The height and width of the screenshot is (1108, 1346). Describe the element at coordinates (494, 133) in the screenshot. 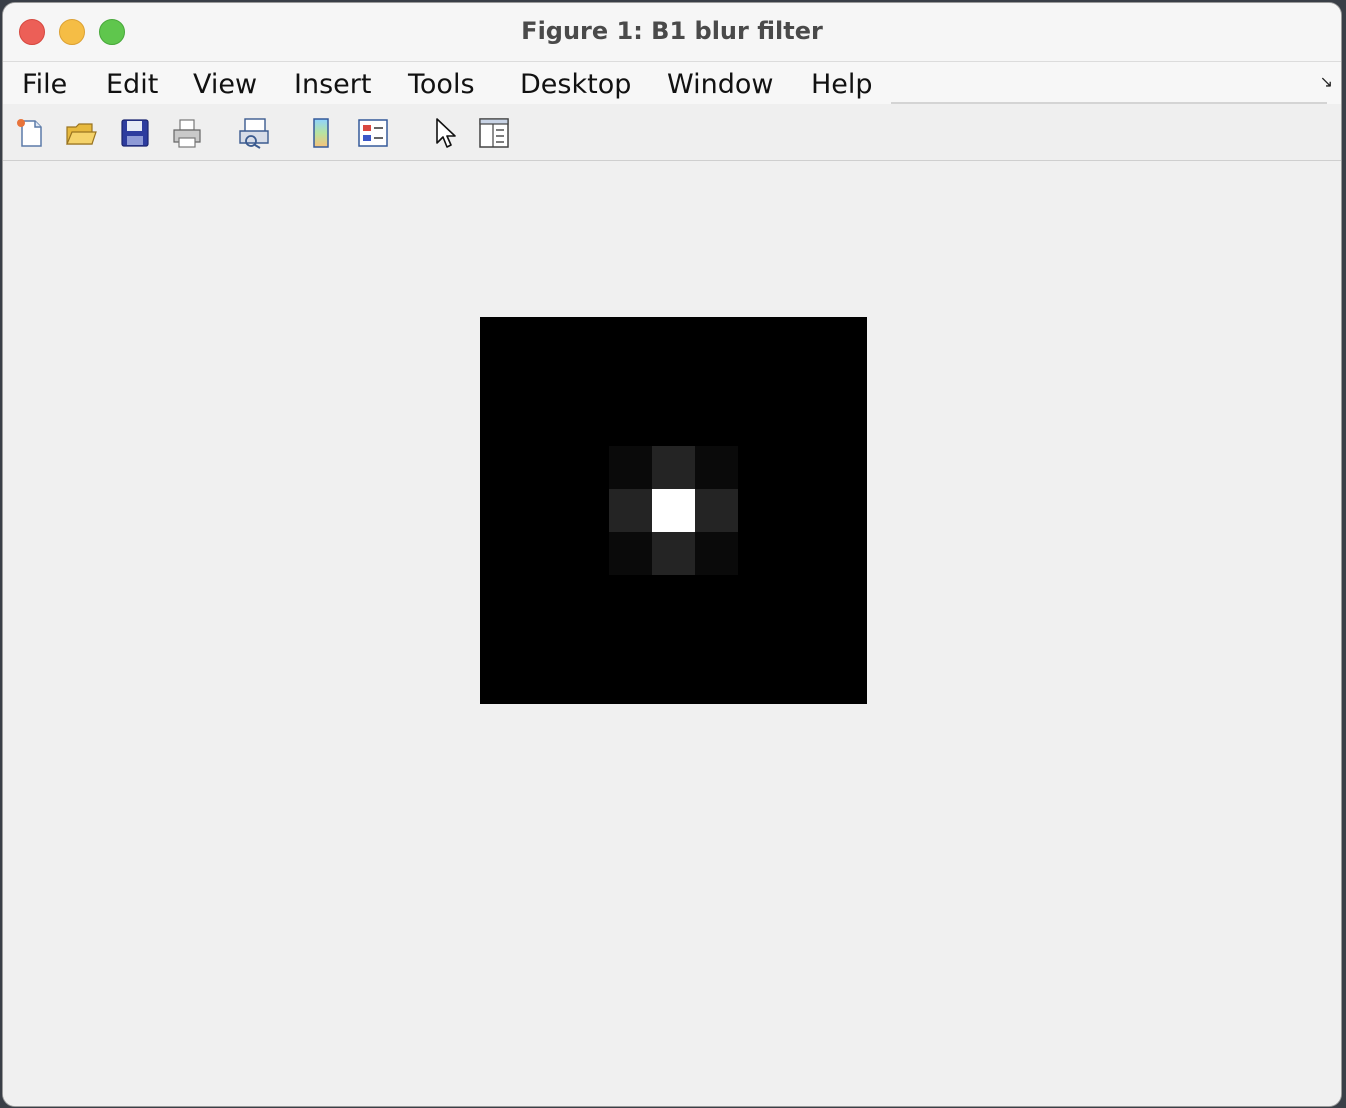

I see `property-inspector-icon` at that location.